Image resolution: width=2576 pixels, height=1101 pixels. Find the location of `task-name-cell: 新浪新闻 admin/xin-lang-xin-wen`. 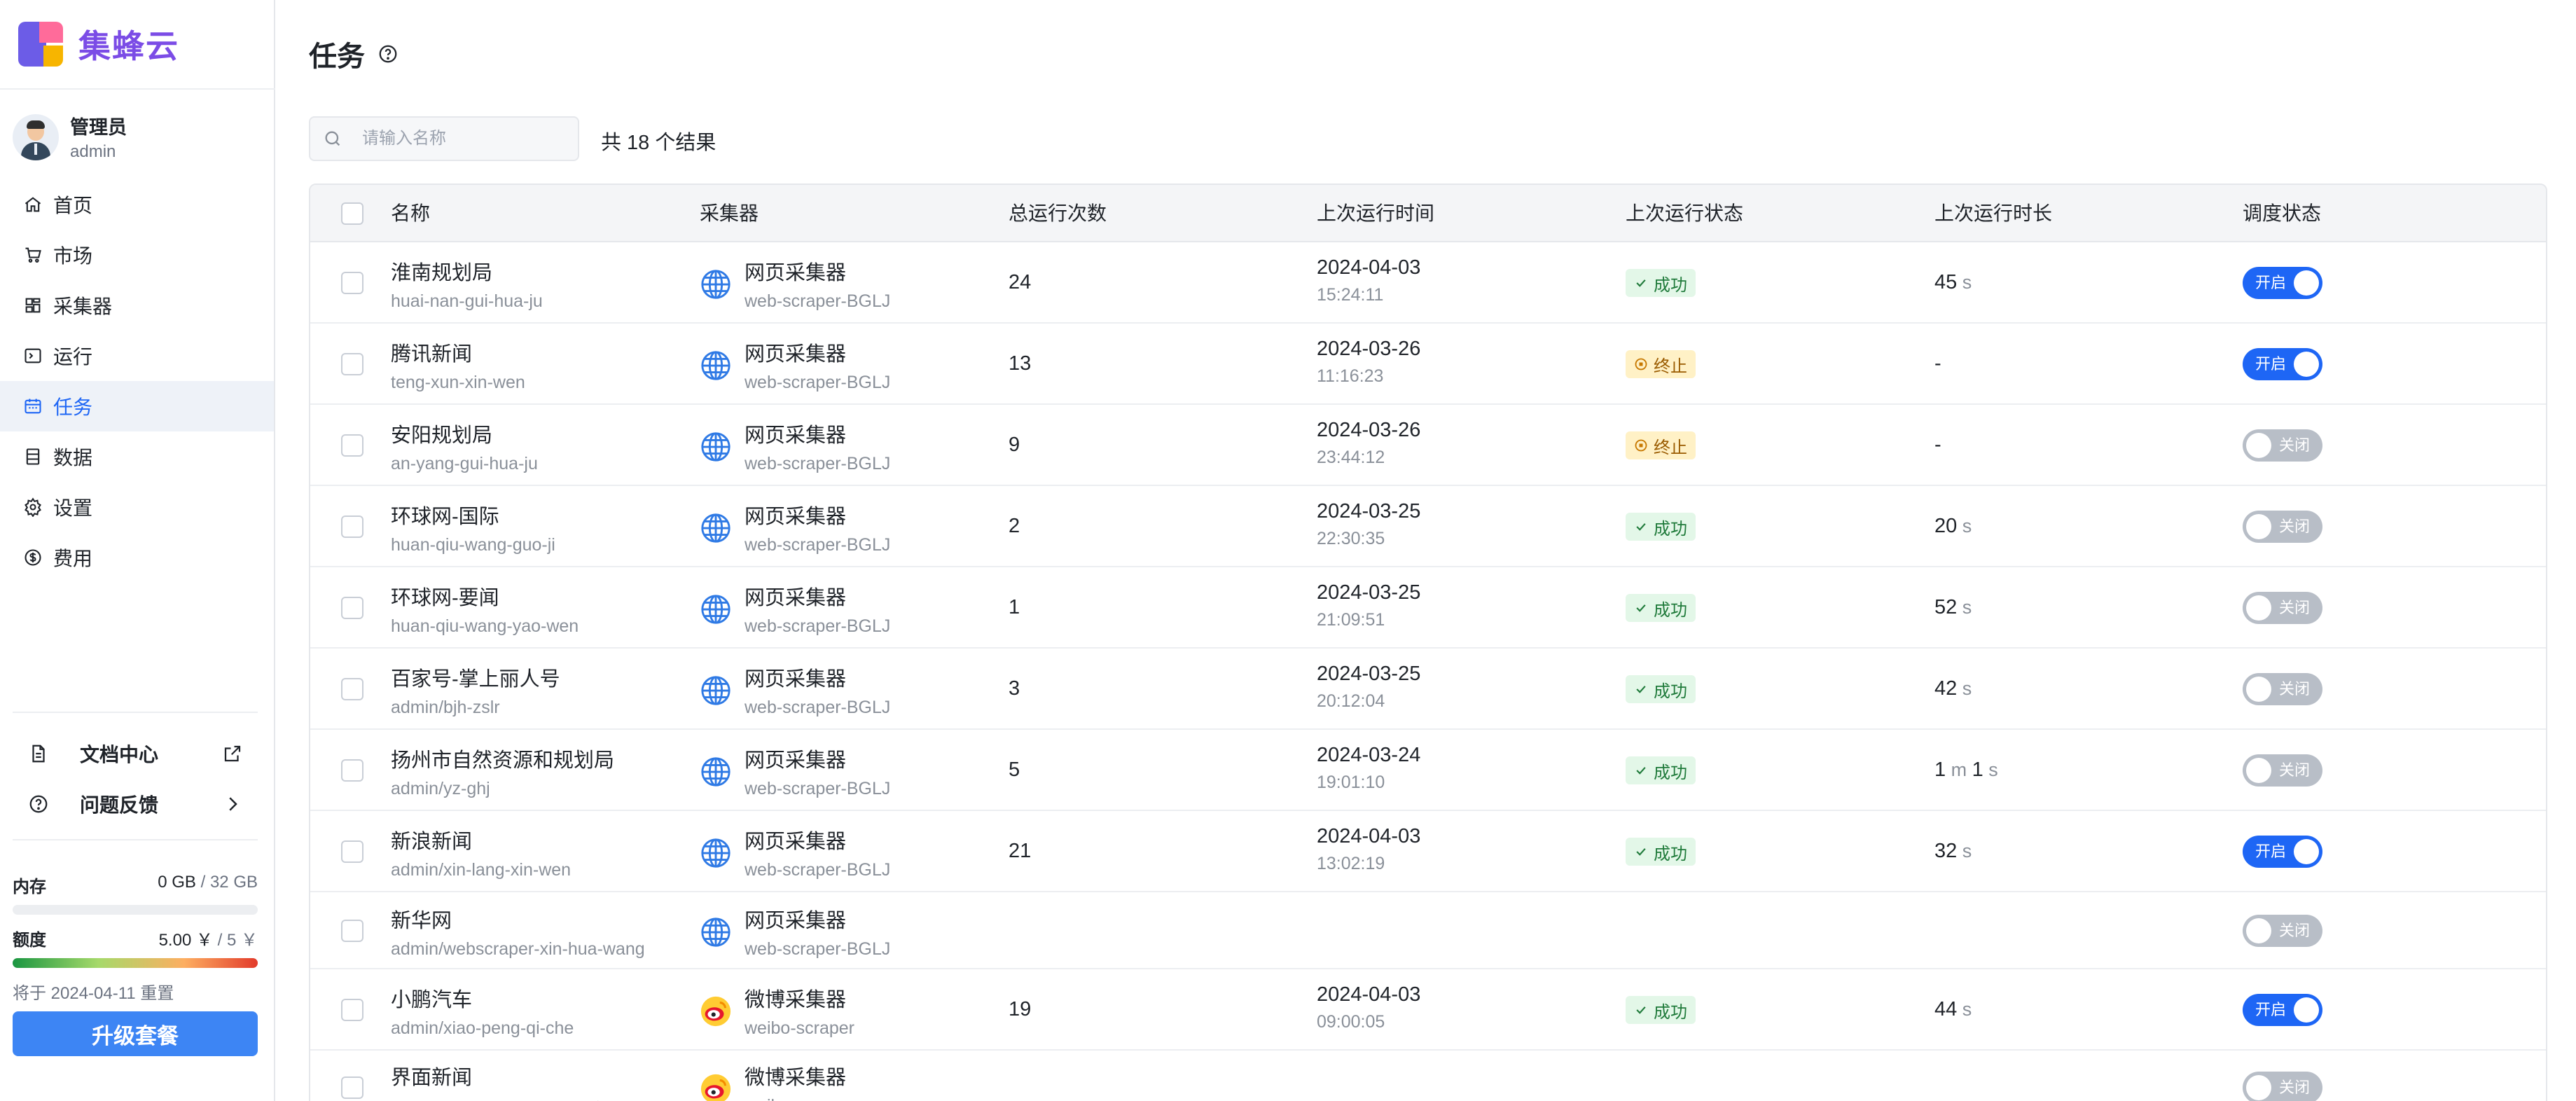

task-name-cell: 新浪新闻 admin/xin-lang-xin-wen is located at coordinates (481, 852).